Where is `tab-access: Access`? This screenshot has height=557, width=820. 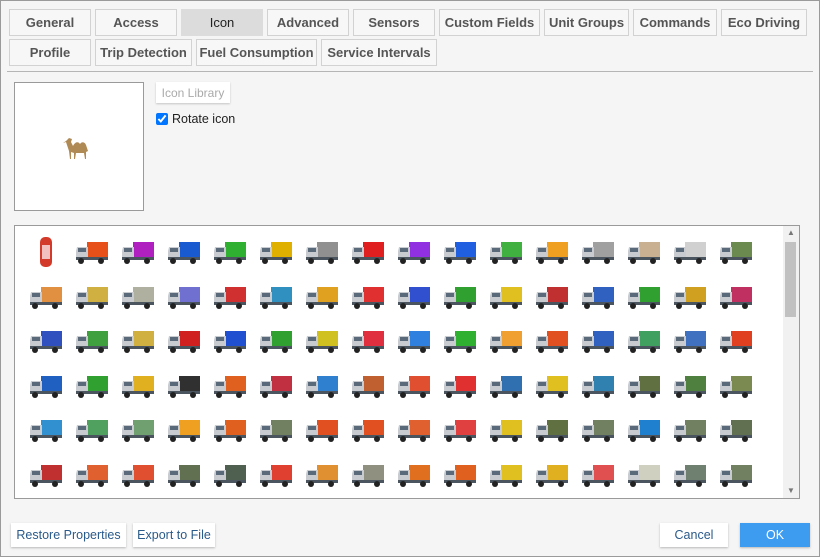 tab-access: Access is located at coordinates (136, 22).